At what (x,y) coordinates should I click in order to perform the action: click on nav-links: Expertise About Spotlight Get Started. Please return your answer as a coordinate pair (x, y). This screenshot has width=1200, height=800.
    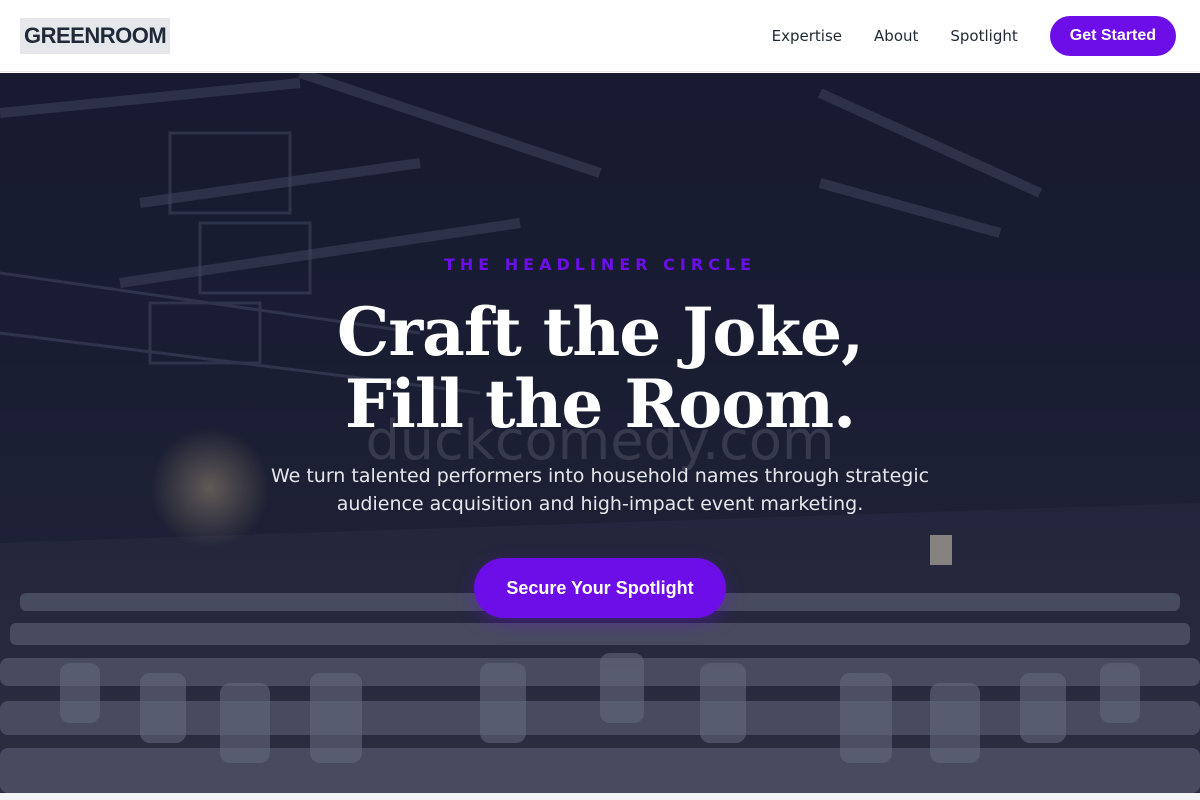
    Looking at the image, I should click on (974, 35).